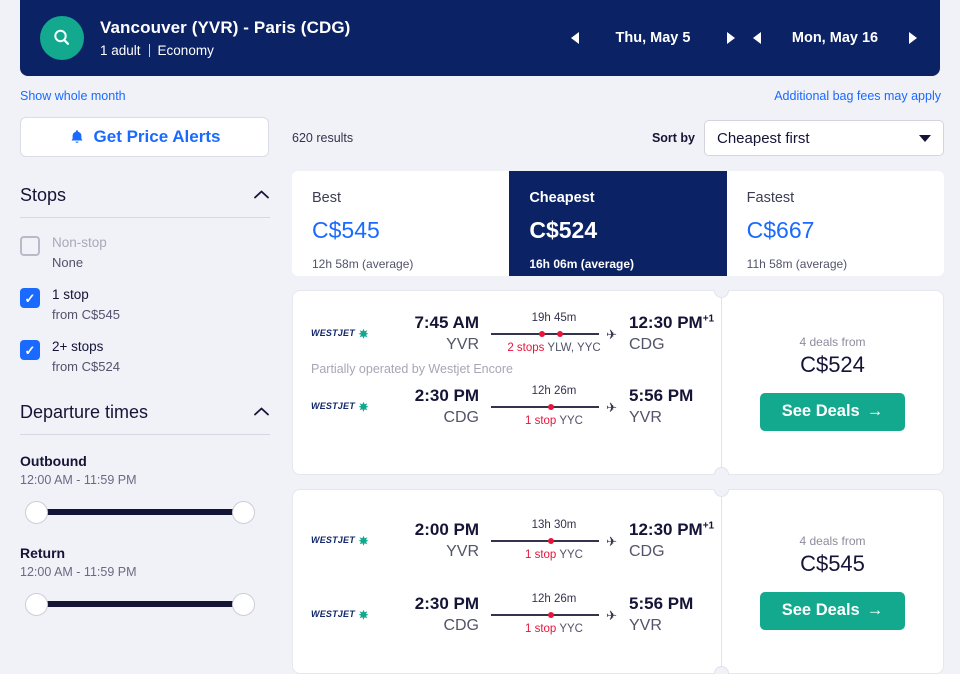 This screenshot has height=674, width=960. What do you see at coordinates (545, 407) in the screenshot?
I see `route-line-bar` at bounding box center [545, 407].